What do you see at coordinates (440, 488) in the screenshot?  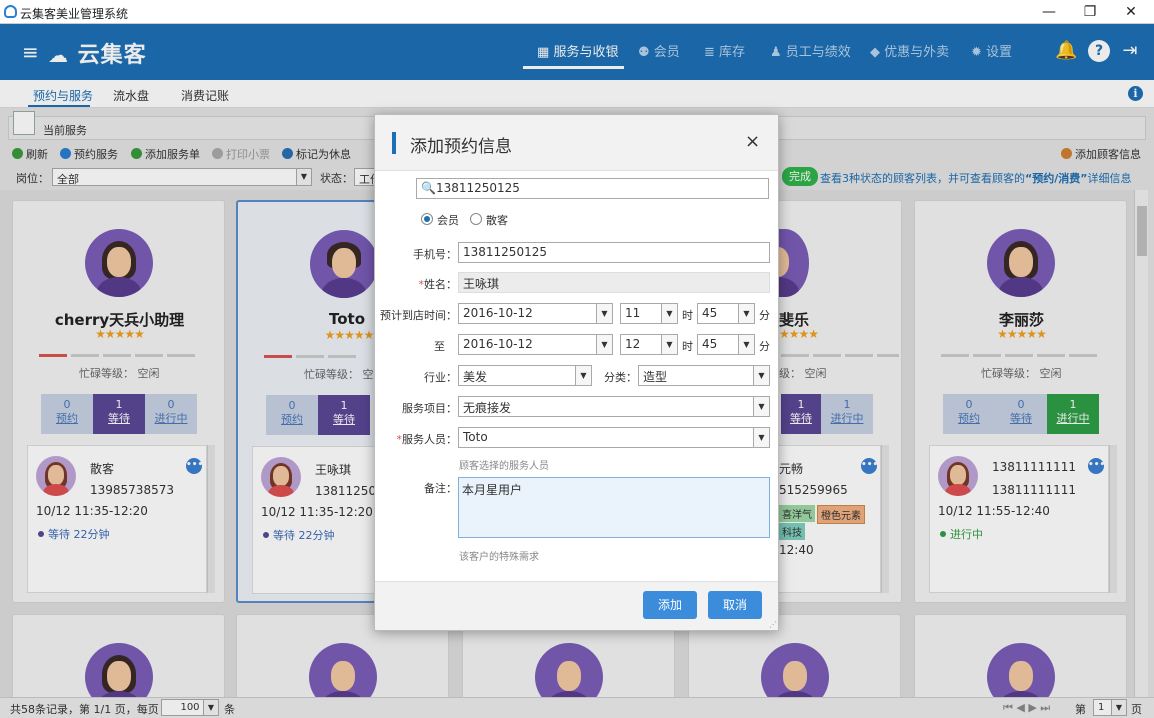 I see `note-label: 备注：` at bounding box center [440, 488].